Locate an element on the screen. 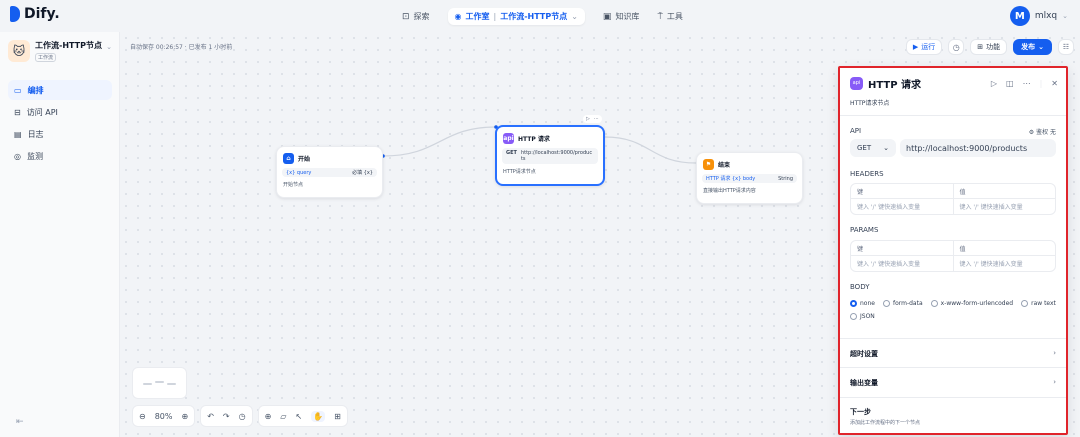 This screenshot has height=437, width=1080. redo-icon: ↷ is located at coordinates (226, 416).